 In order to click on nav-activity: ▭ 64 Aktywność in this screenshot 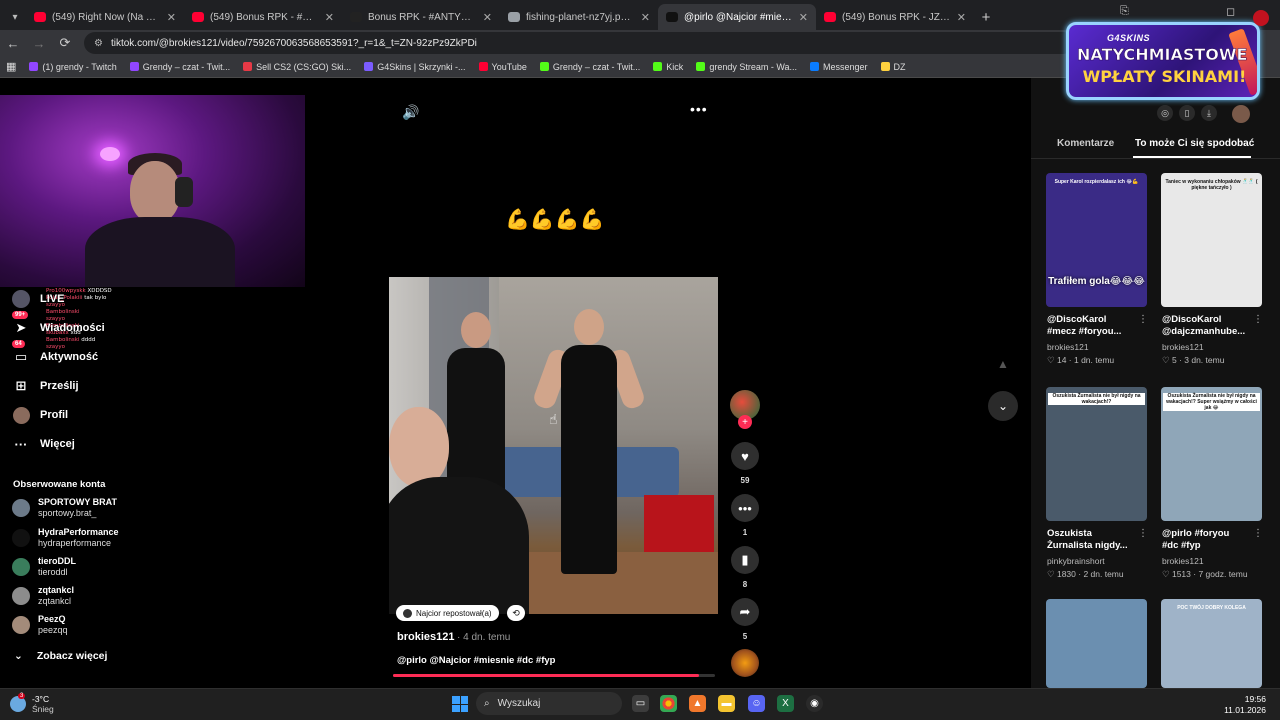, I will do `click(112, 353)`.